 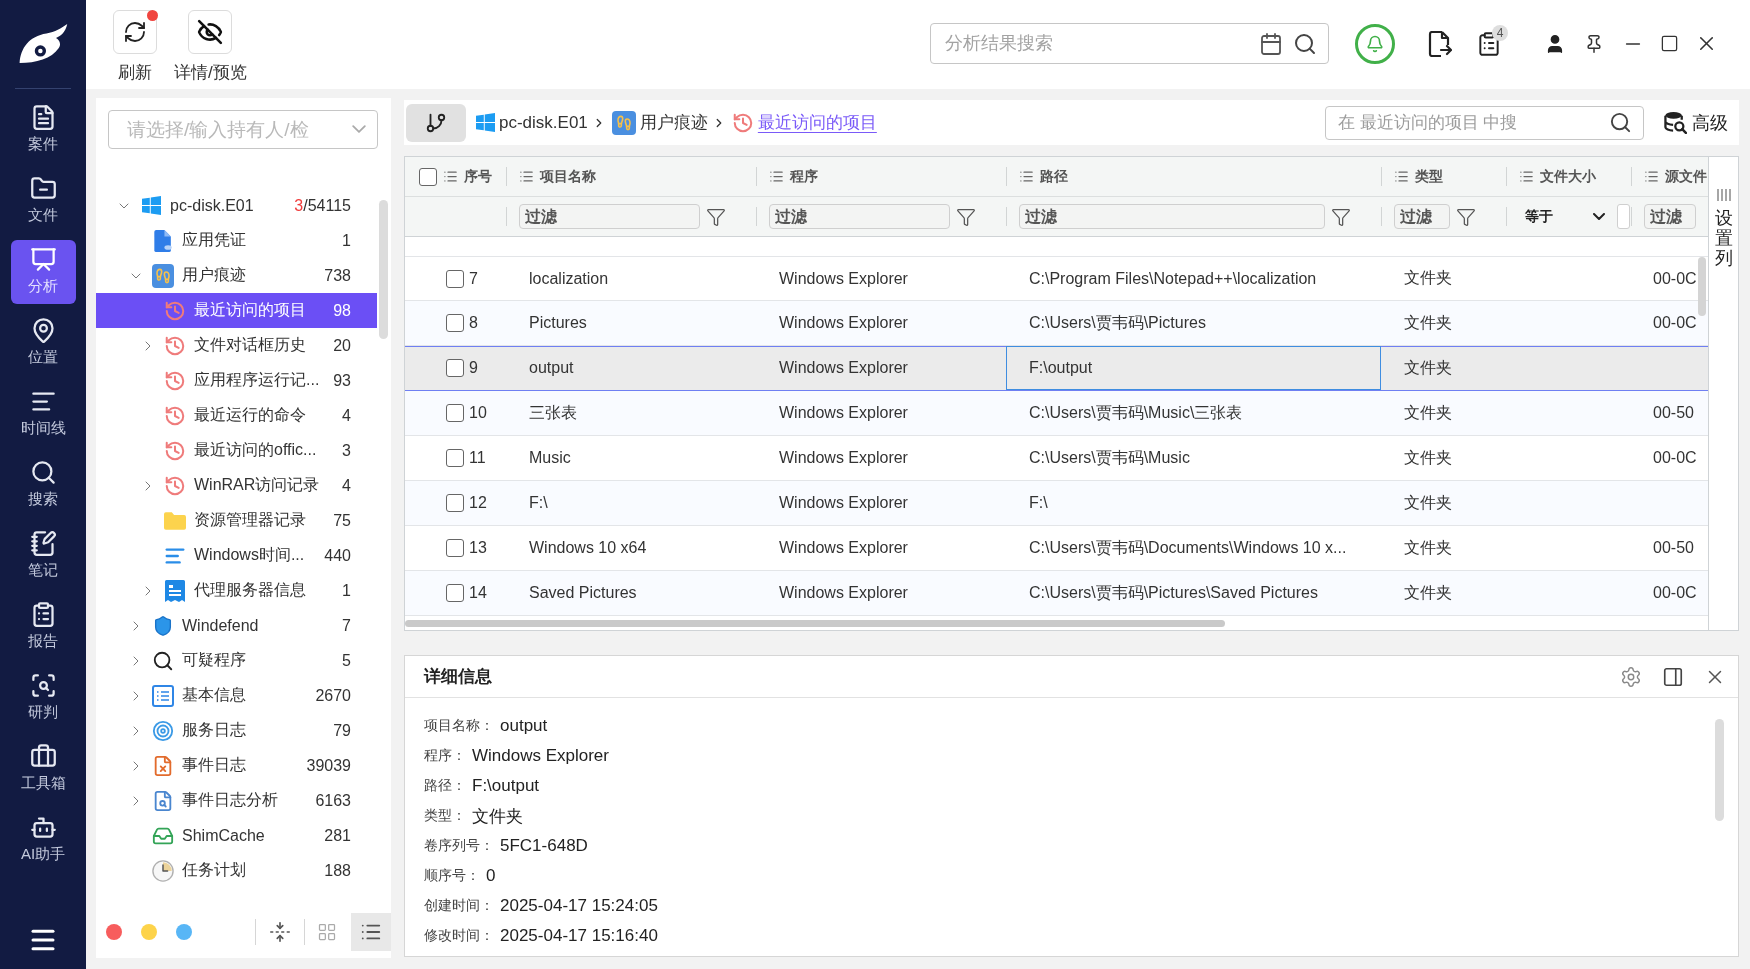 I want to click on search-field: 在 最近访问的项目 中搜, so click(x=1484, y=122).